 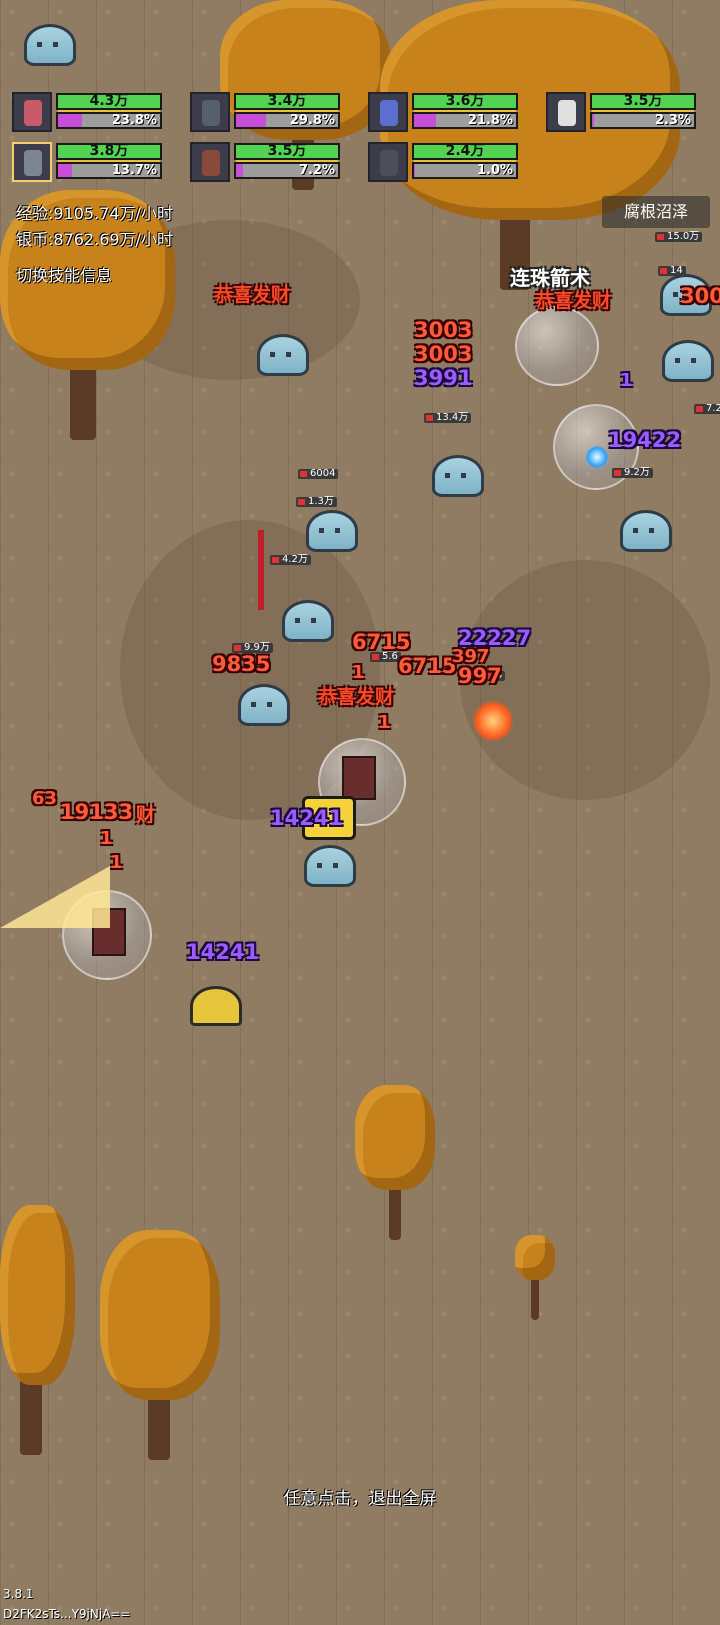 I want to click on enemy-hp-bar: 6004, so click(x=318, y=474).